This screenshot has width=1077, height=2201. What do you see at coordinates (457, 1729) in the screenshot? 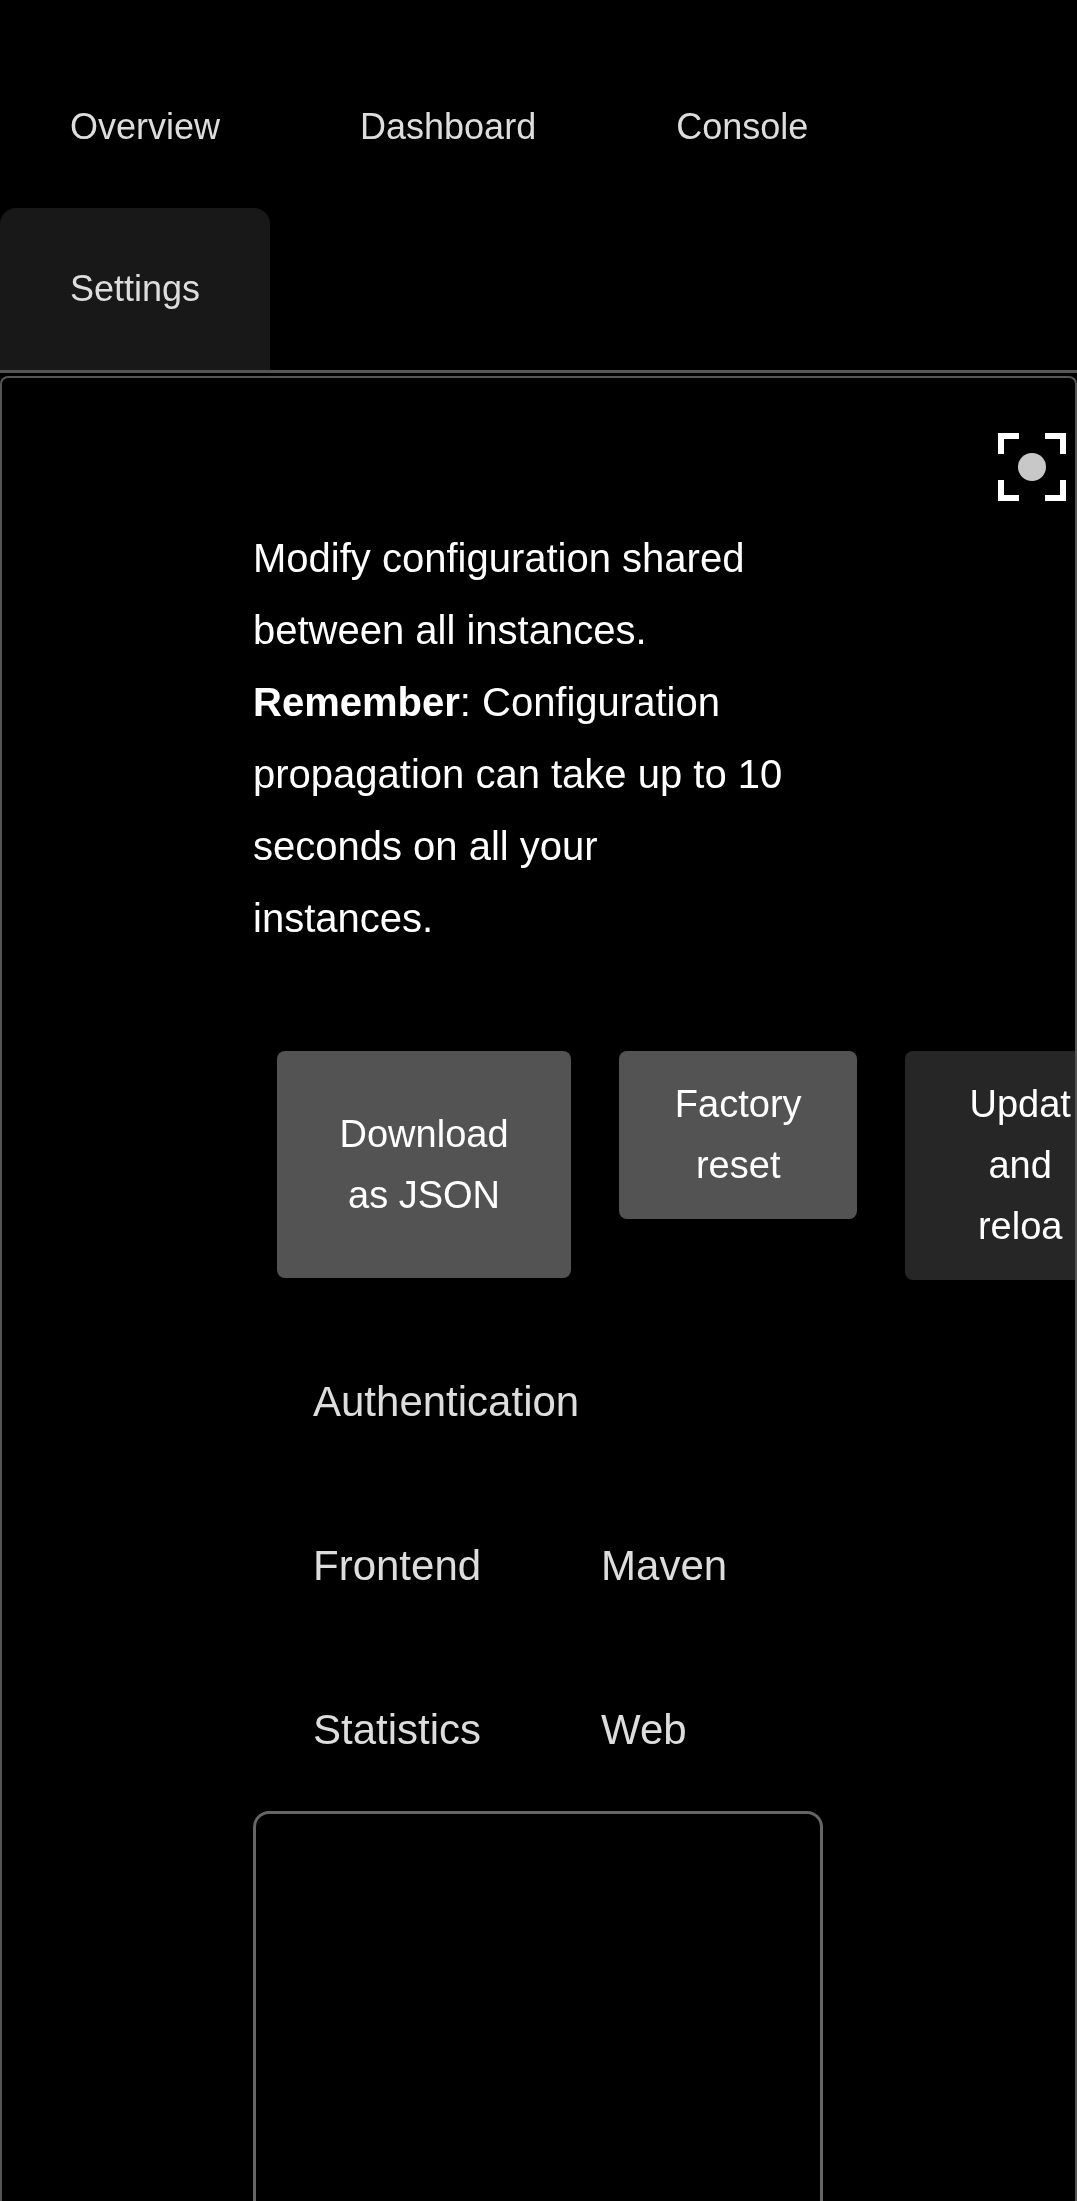
I see `section-link: Statistics` at bounding box center [457, 1729].